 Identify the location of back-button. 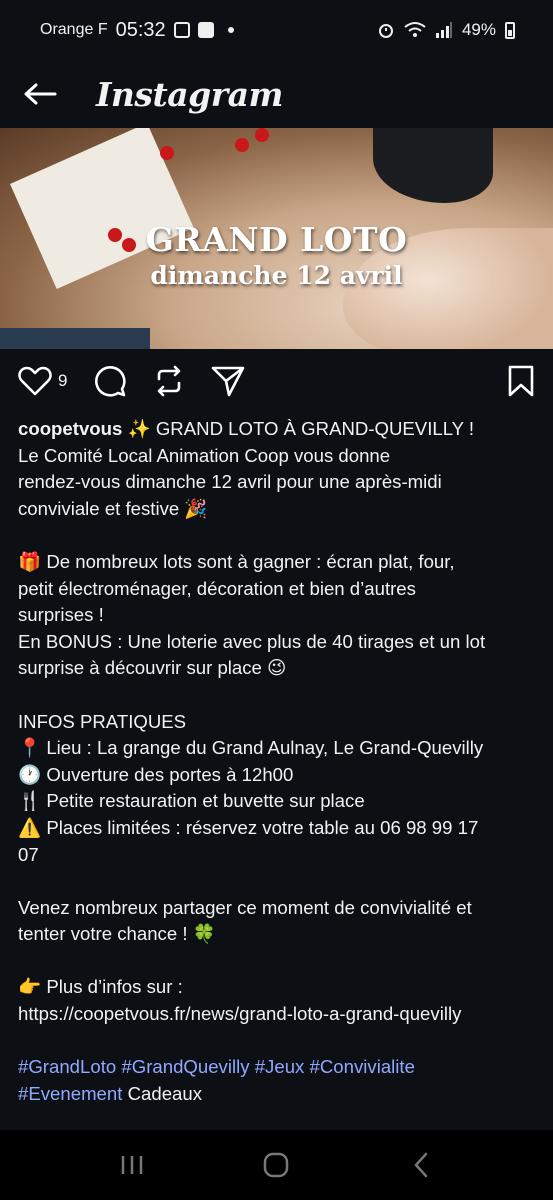
(40, 94).